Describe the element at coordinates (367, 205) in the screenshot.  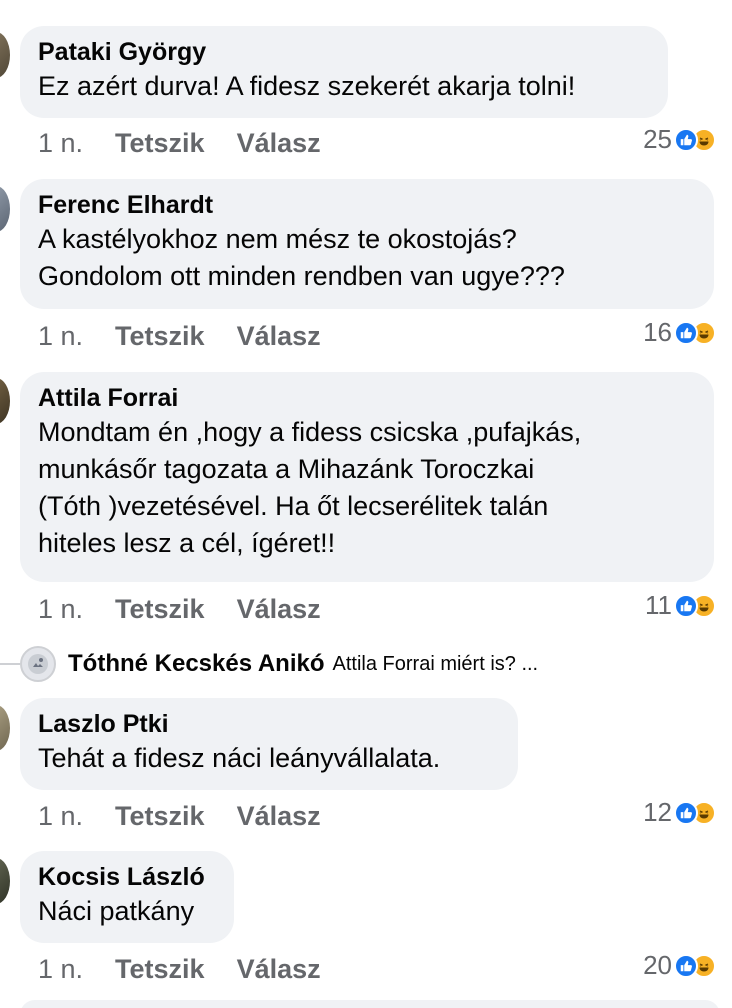
I see `comment-author: Ferenc Elhardt` at that location.